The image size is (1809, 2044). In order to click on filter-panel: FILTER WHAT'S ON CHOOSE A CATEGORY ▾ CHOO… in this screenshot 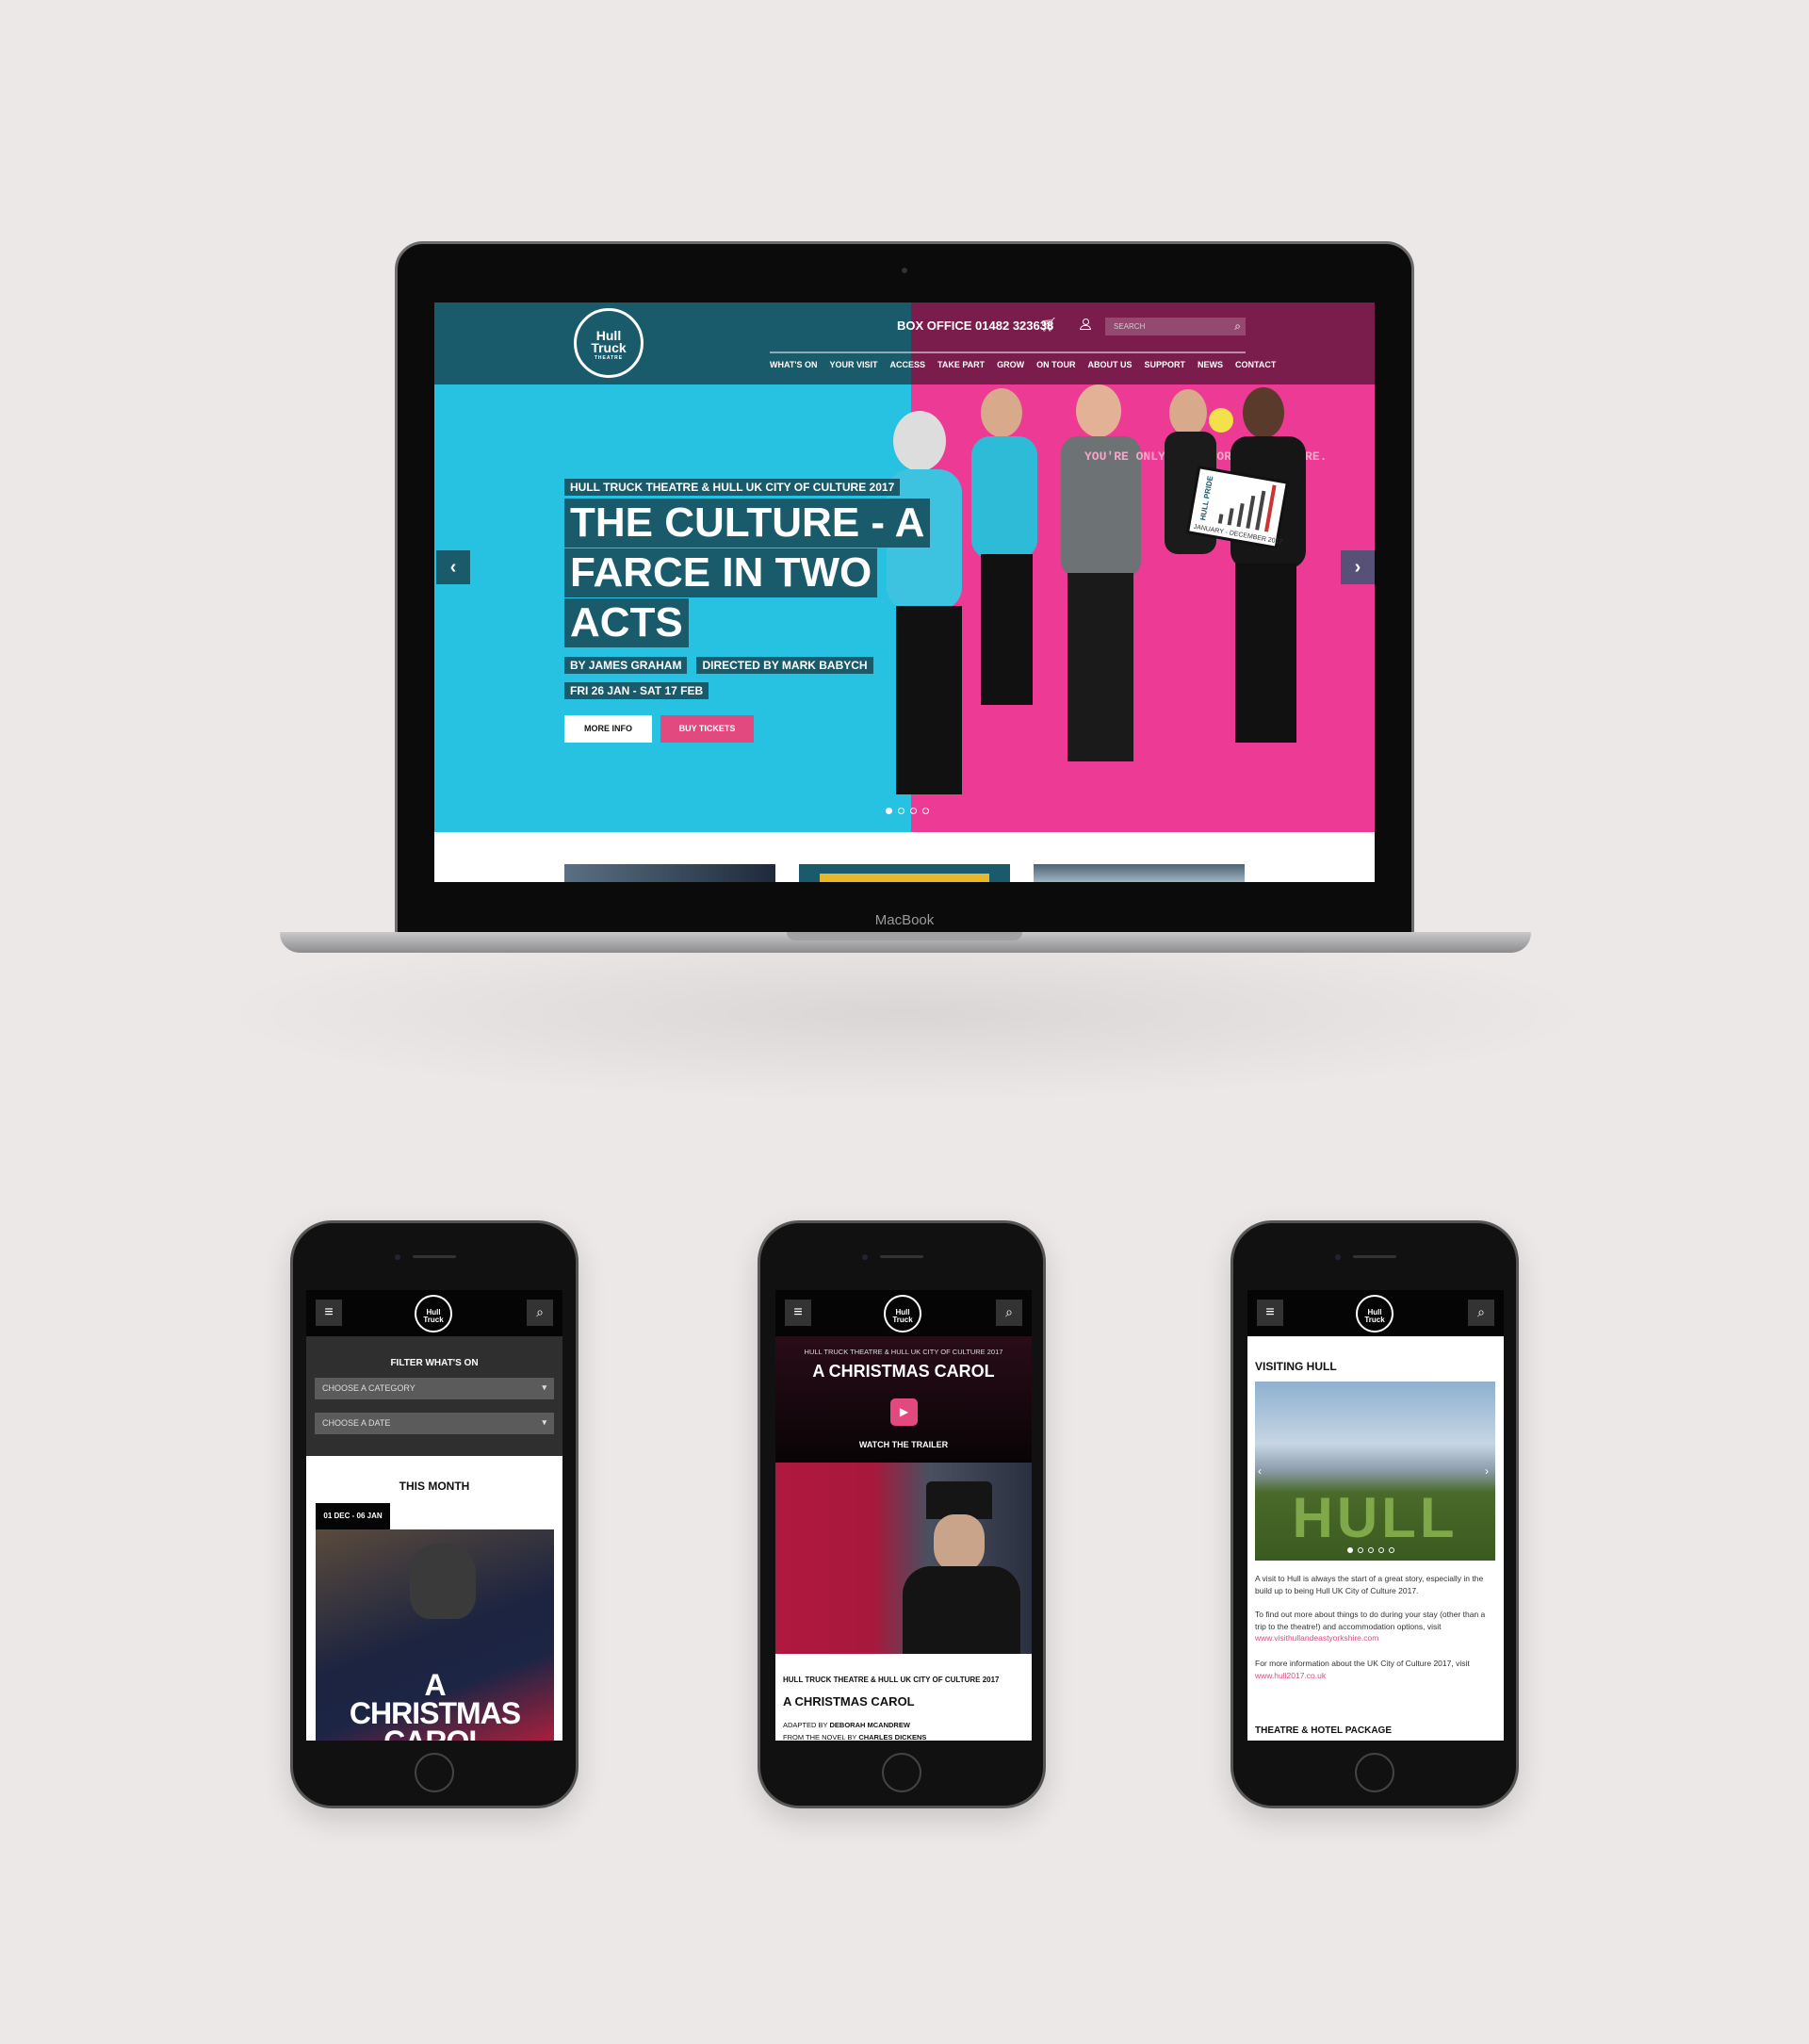, I will do `click(434, 1396)`.